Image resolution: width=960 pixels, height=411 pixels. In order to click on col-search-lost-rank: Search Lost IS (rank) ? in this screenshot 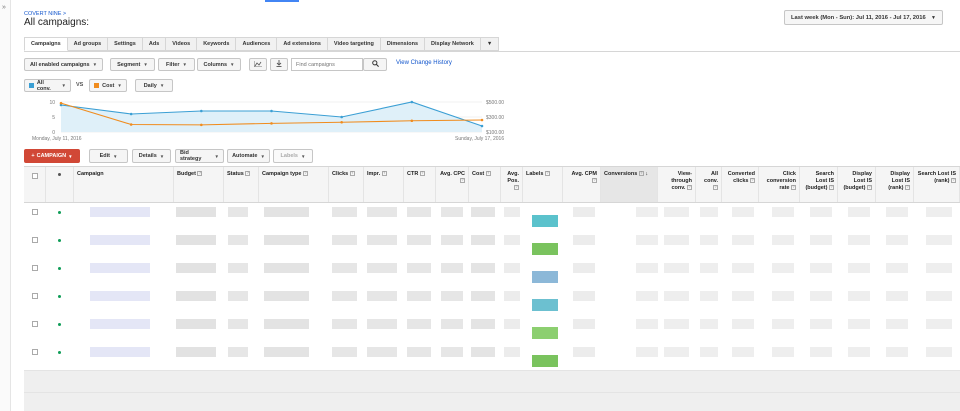, I will do `click(937, 184)`.